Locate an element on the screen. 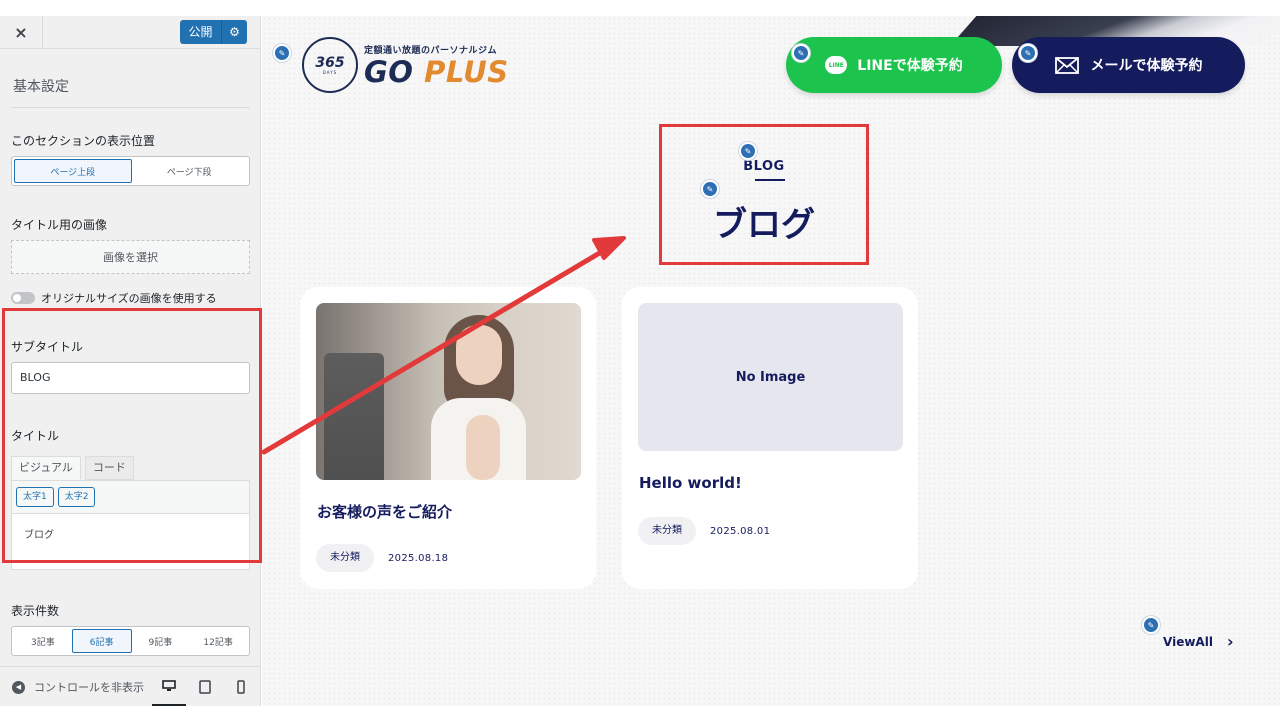 This screenshot has height=720, width=1280. mail-reservation-button: メールで体験予約 is located at coordinates (1128, 65).